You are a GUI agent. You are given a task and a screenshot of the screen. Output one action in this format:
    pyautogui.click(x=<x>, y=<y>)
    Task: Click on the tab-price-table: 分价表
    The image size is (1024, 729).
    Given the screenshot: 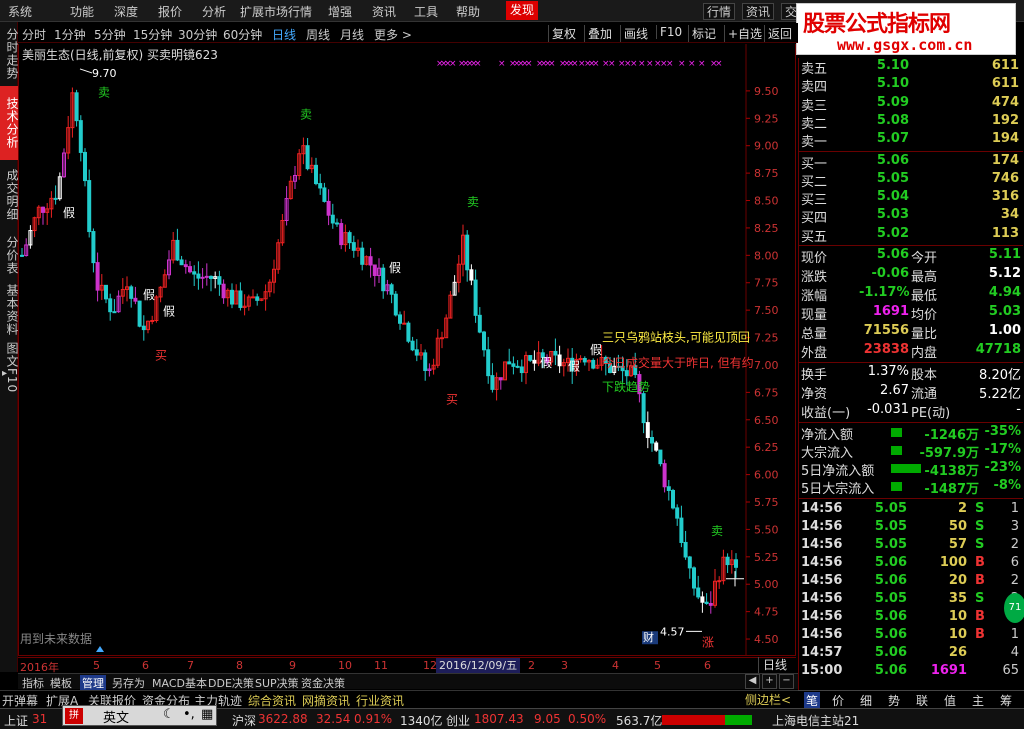 What is the action you would take?
    pyautogui.click(x=9, y=255)
    